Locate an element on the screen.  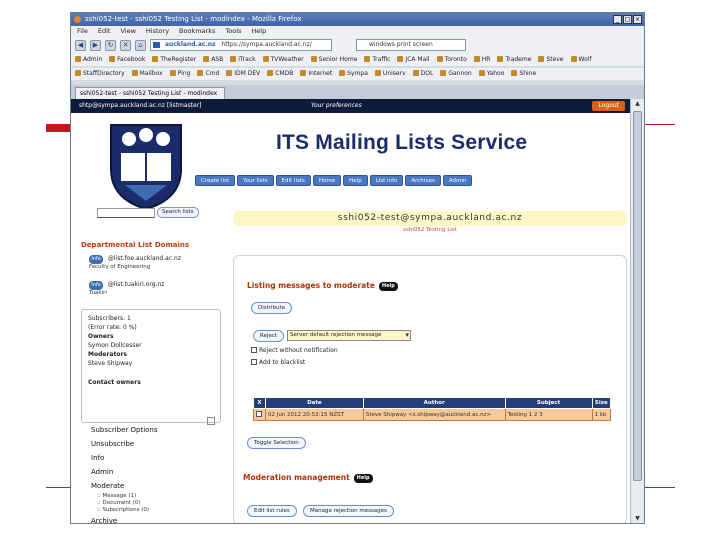
bookmark-item: IDM DEV is located at coordinates (243, 74).